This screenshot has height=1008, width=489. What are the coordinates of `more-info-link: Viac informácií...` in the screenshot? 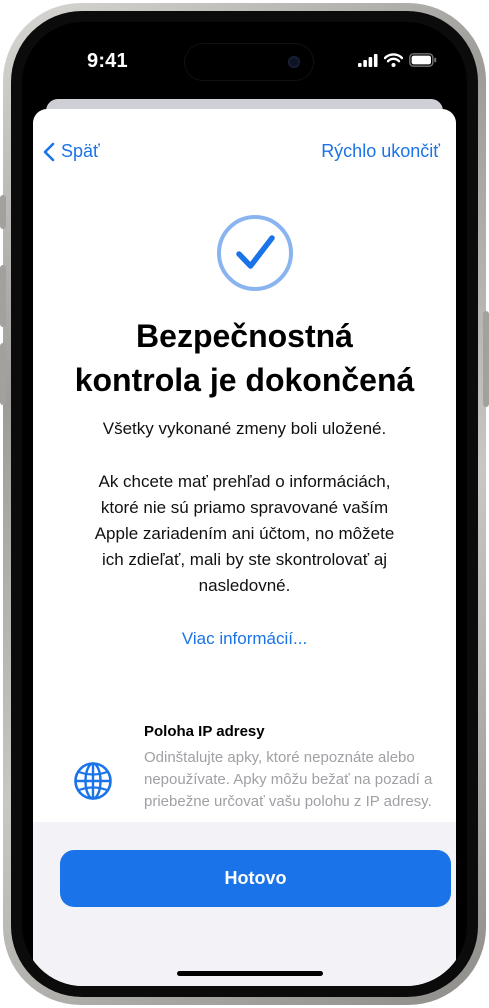 It's located at (244, 639).